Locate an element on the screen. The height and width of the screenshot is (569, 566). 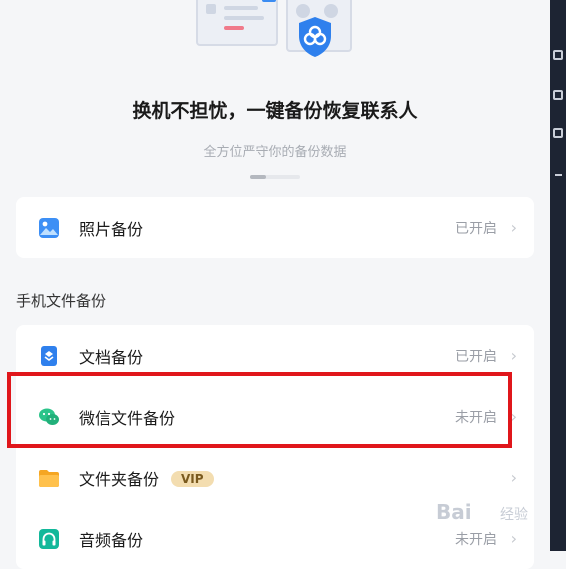
vip-badge: VIP is located at coordinates (192, 478).